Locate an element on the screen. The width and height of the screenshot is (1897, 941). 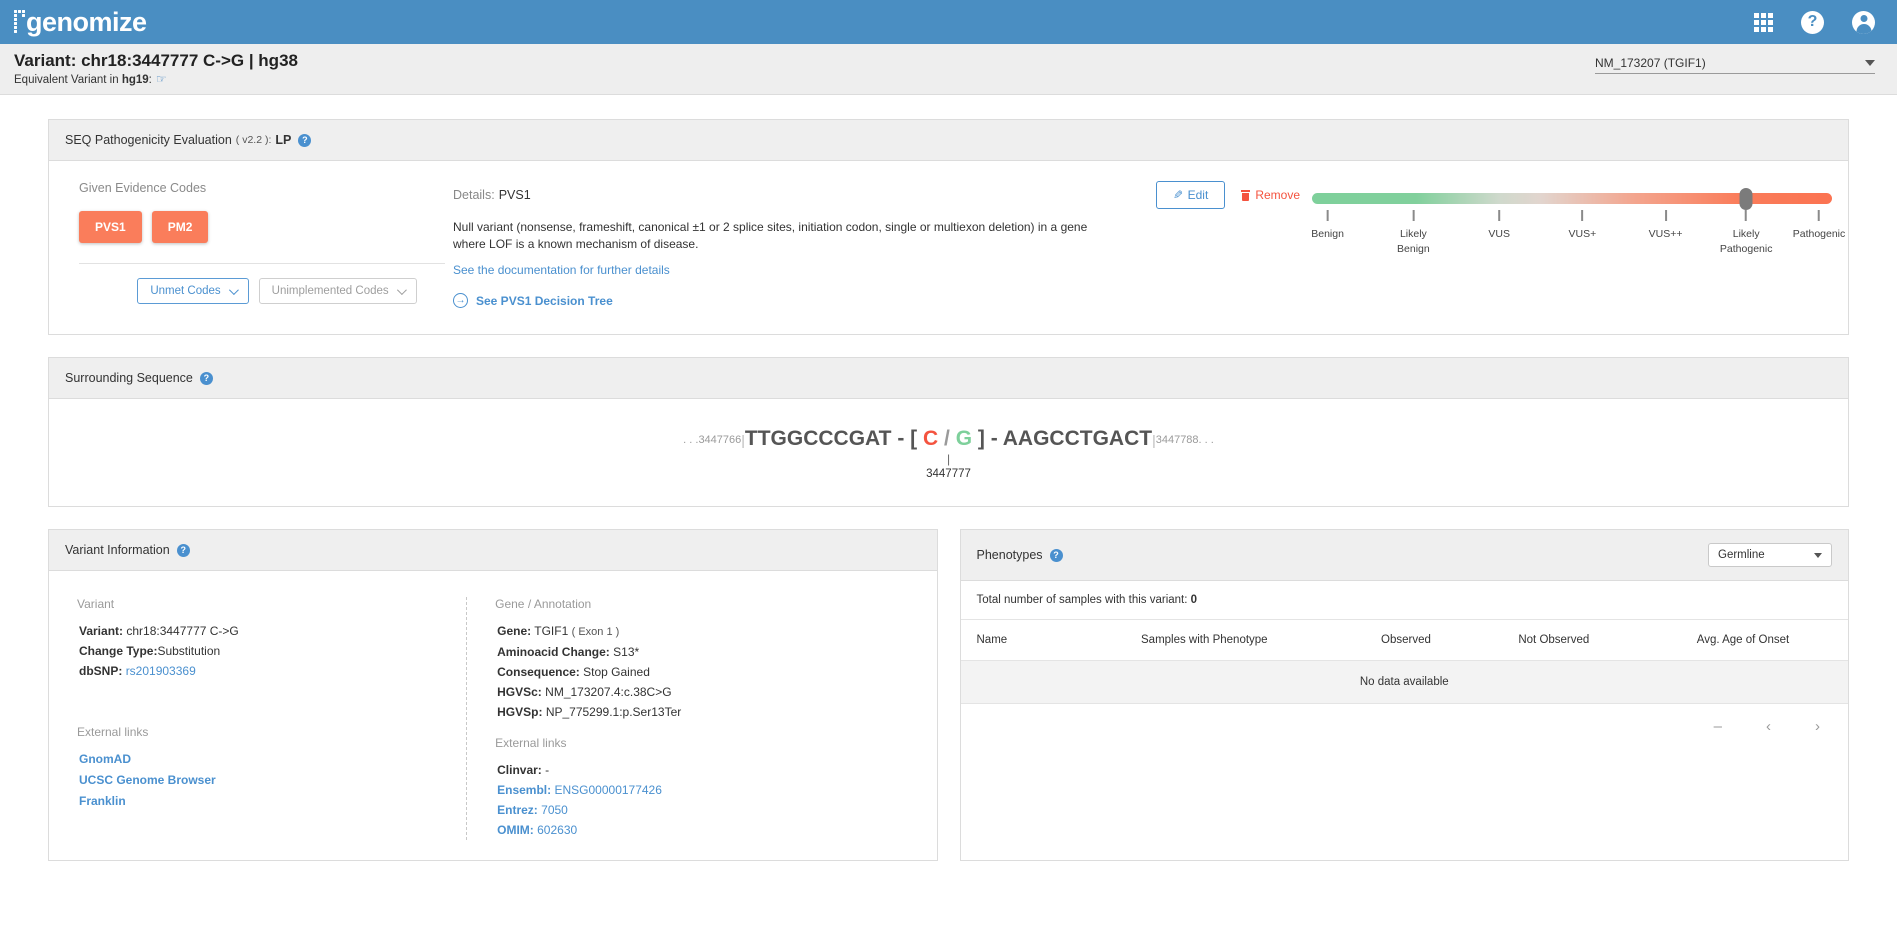
phenotype-type-value: Germline is located at coordinates (1741, 555).